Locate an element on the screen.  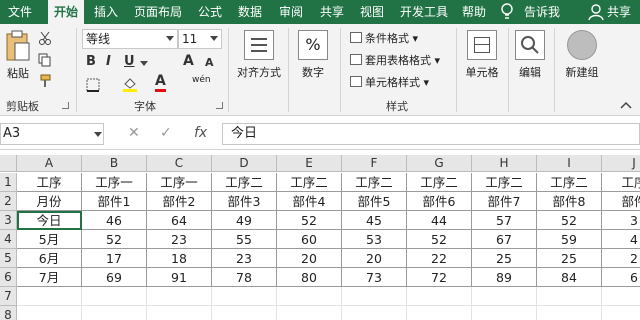
cell-b3: 46 is located at coordinates (114, 220).